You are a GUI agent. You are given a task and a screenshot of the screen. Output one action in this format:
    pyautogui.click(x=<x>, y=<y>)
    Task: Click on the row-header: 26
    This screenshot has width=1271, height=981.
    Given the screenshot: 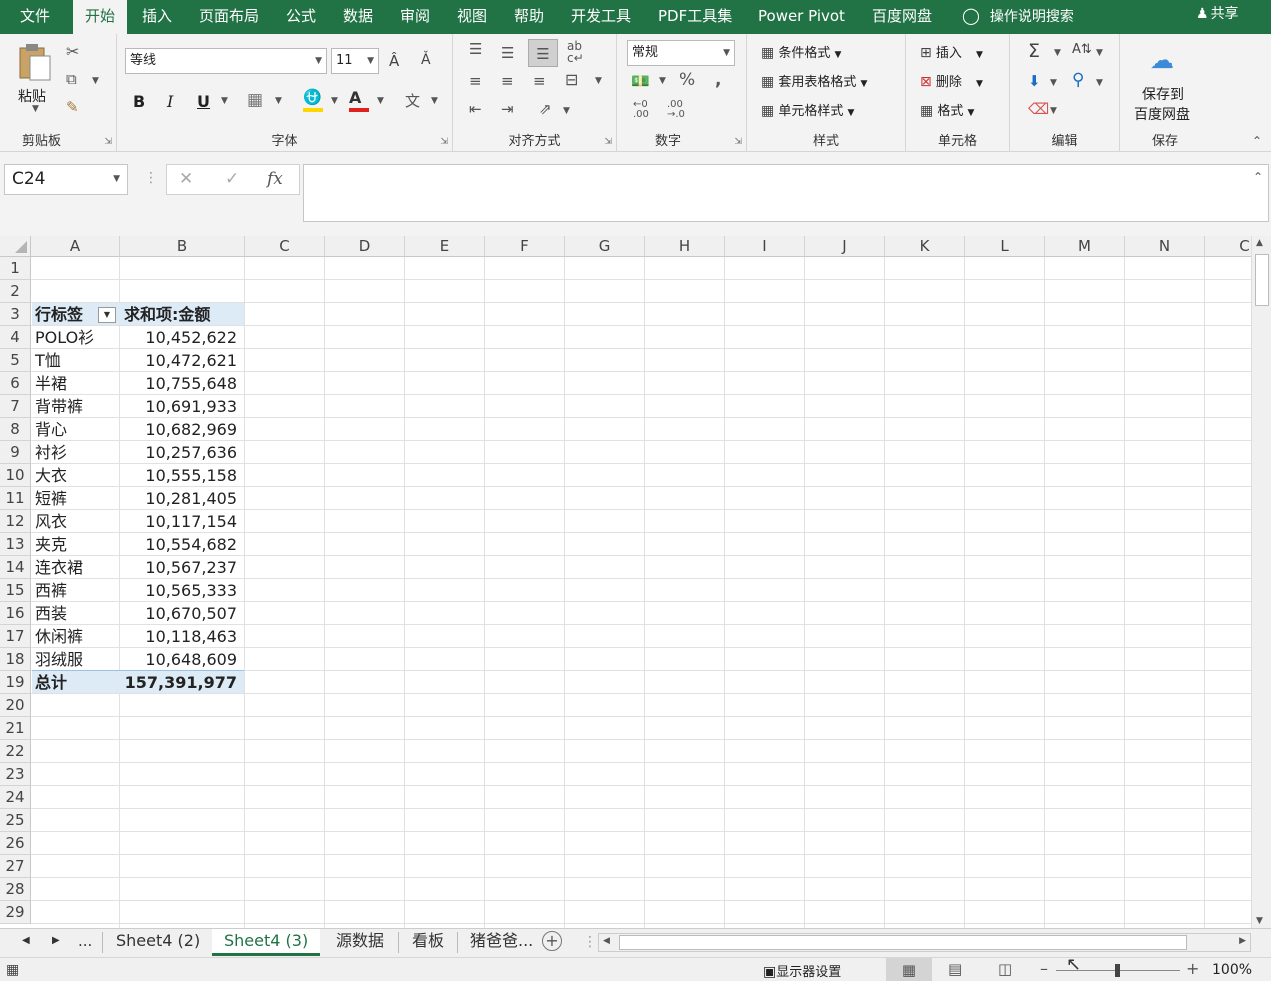 What is the action you would take?
    pyautogui.click(x=15, y=843)
    